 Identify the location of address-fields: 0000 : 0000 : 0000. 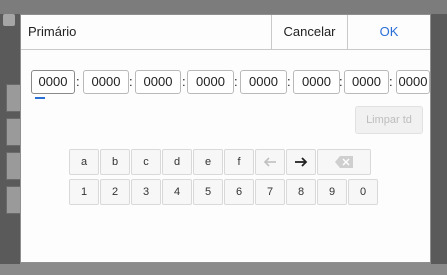
(225, 82).